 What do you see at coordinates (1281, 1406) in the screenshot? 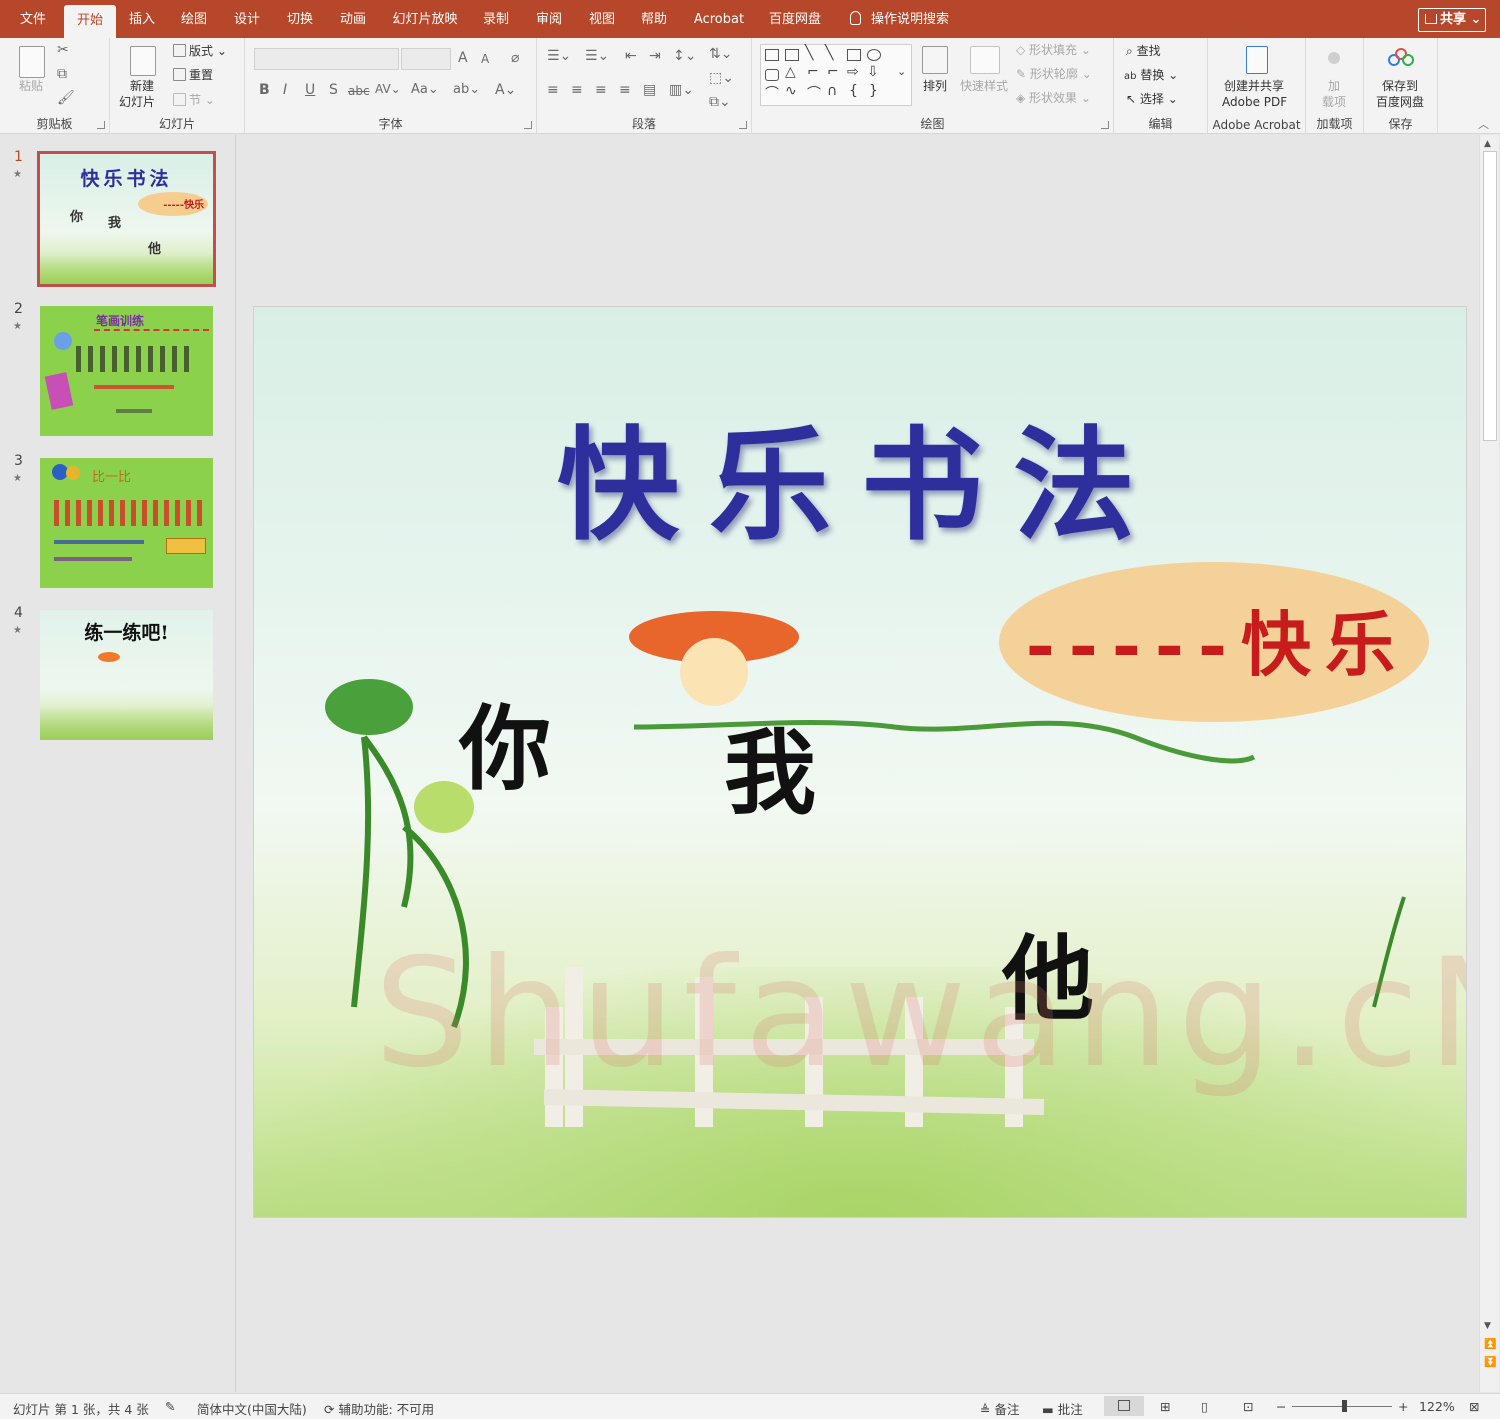
I see `zoom-out-icon: −` at bounding box center [1281, 1406].